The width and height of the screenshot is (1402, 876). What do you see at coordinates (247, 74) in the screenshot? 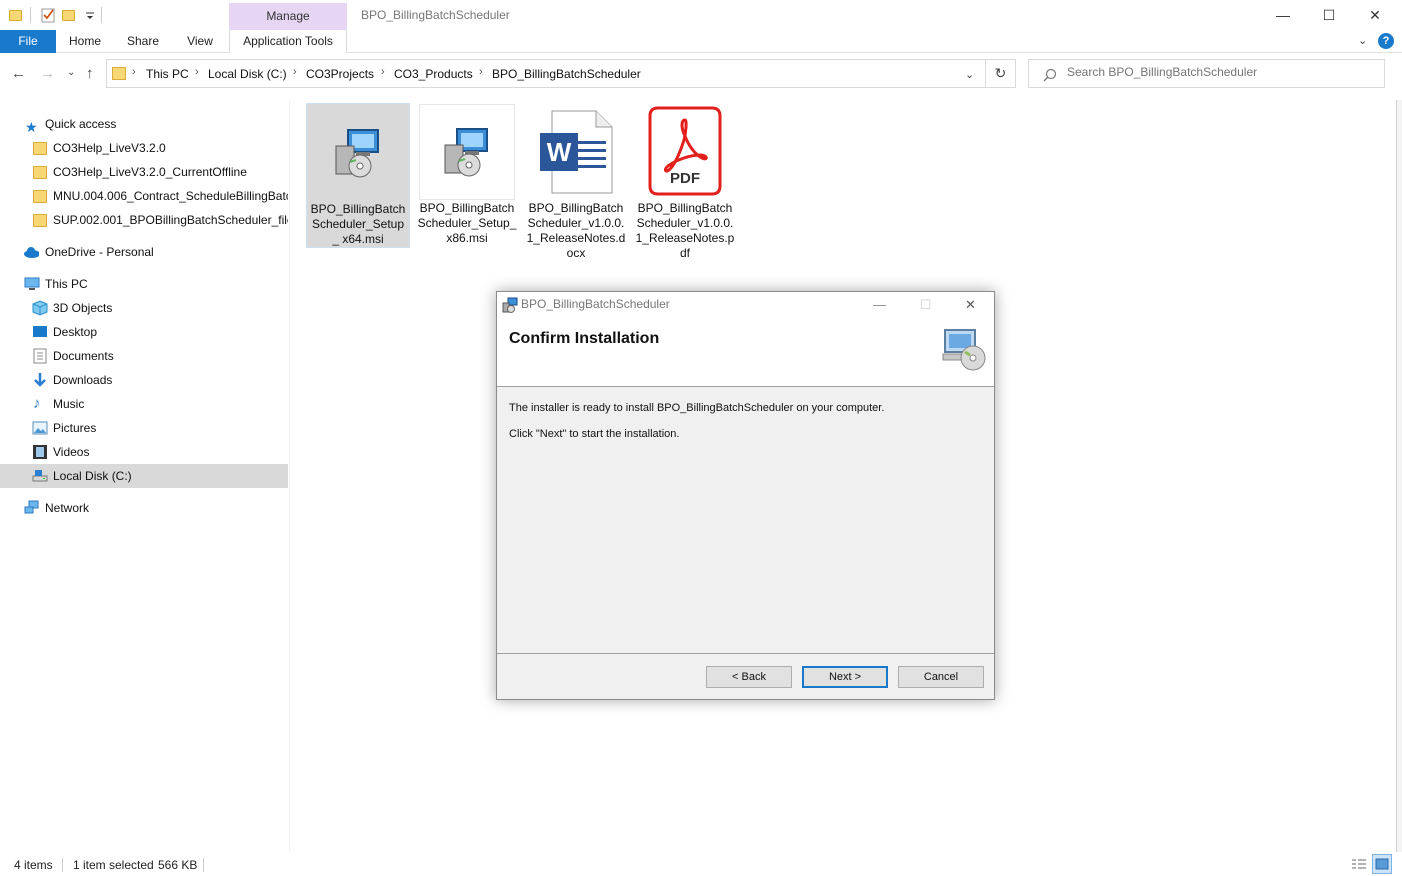
I see `breadcrumb-local-disk: Local Disk (C:)` at bounding box center [247, 74].